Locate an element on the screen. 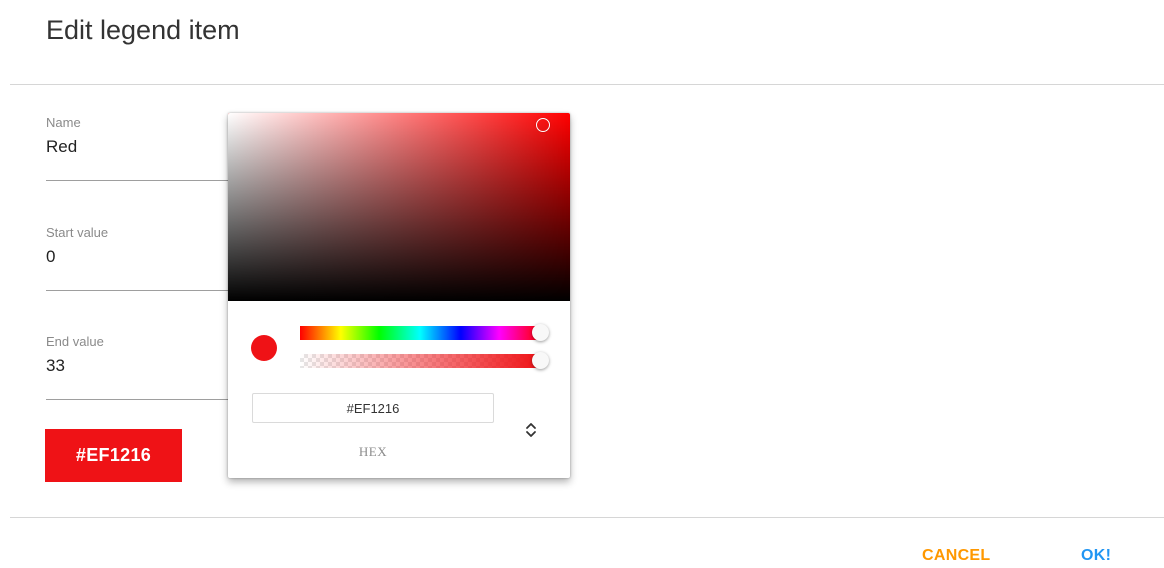  dialog-title: Edit legend item is located at coordinates (143, 30).